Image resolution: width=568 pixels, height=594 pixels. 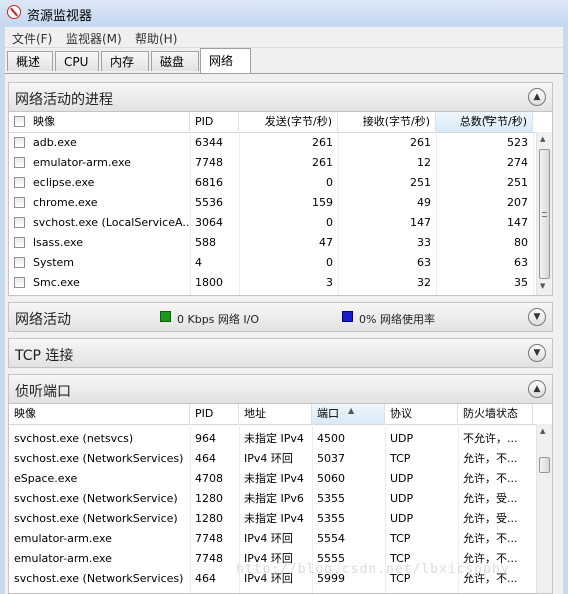 What do you see at coordinates (280, 389) in the screenshot?
I see `listening-ports-header: 侦听端口 ▲` at bounding box center [280, 389].